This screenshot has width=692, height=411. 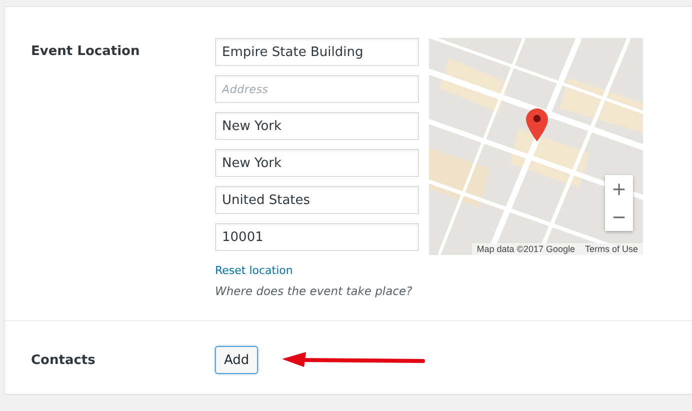 What do you see at coordinates (314, 291) in the screenshot?
I see `hint-text: Where does the event take place?` at bounding box center [314, 291].